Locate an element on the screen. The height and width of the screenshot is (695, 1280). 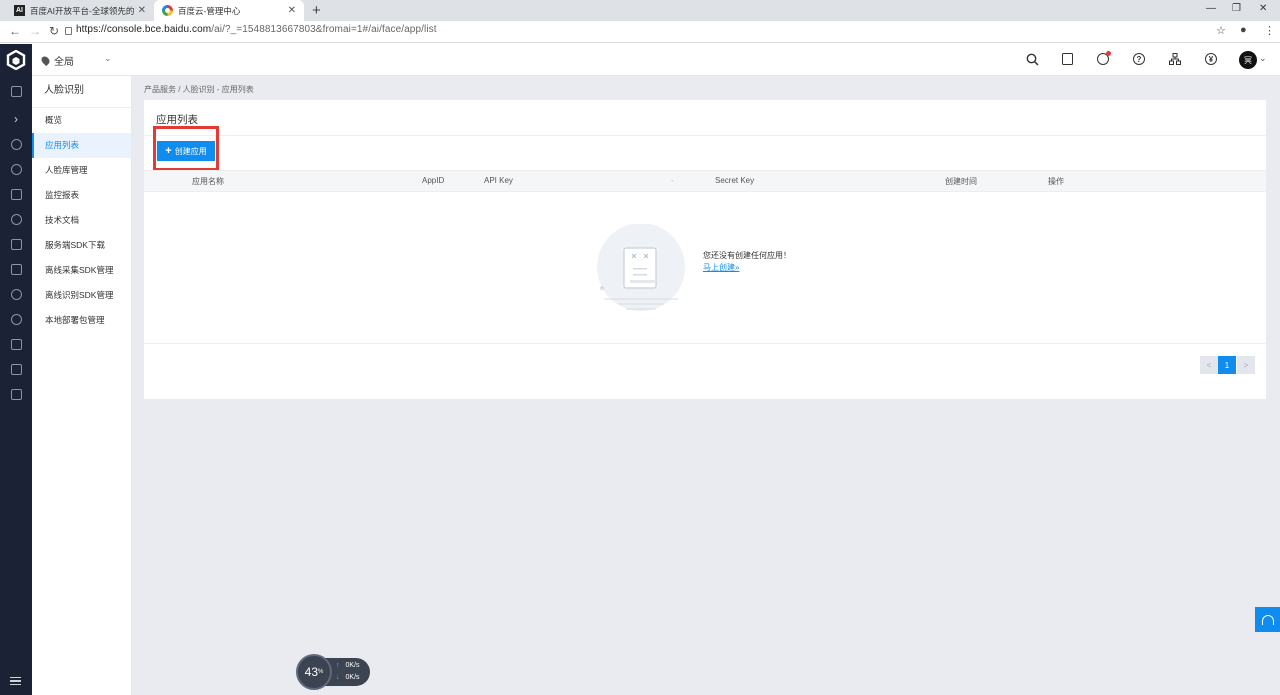
browser-tab-ai-platform: AI 百度AI开放平台-全球领先的人工 ✕ is located at coordinates (80, 10).